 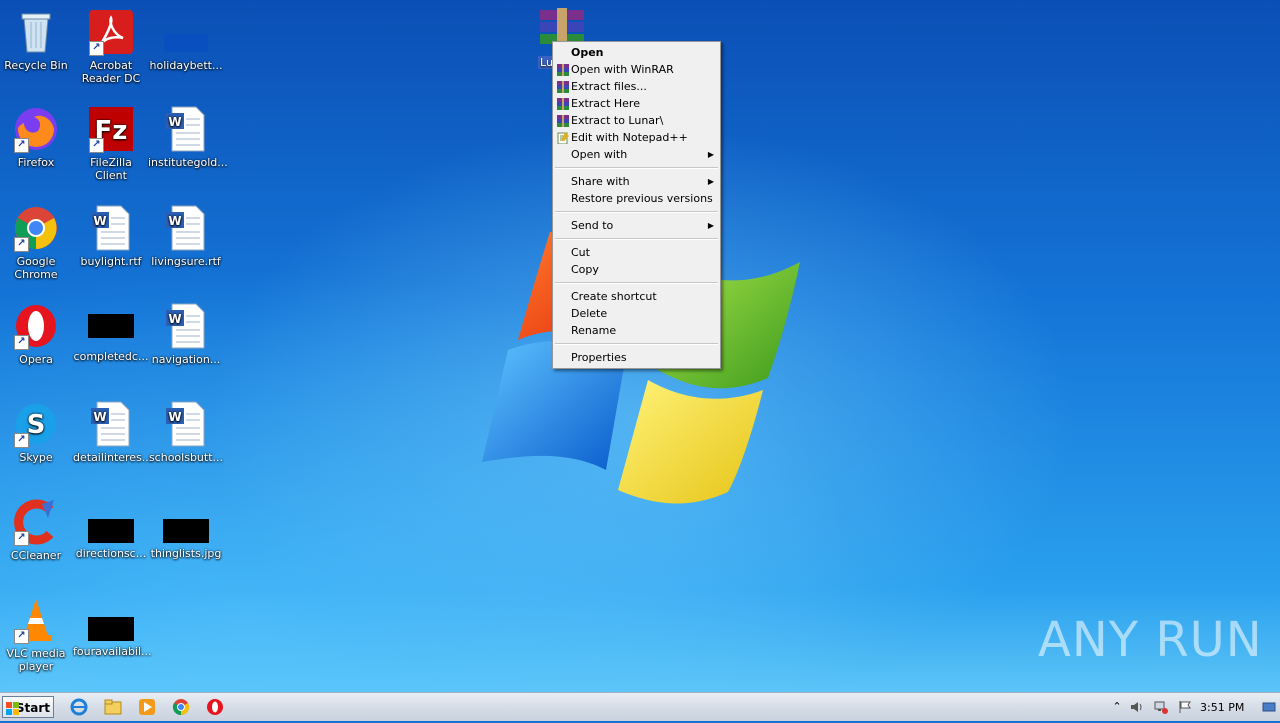 What do you see at coordinates (36, 129) in the screenshot?
I see `firefox-icon: ↗` at bounding box center [36, 129].